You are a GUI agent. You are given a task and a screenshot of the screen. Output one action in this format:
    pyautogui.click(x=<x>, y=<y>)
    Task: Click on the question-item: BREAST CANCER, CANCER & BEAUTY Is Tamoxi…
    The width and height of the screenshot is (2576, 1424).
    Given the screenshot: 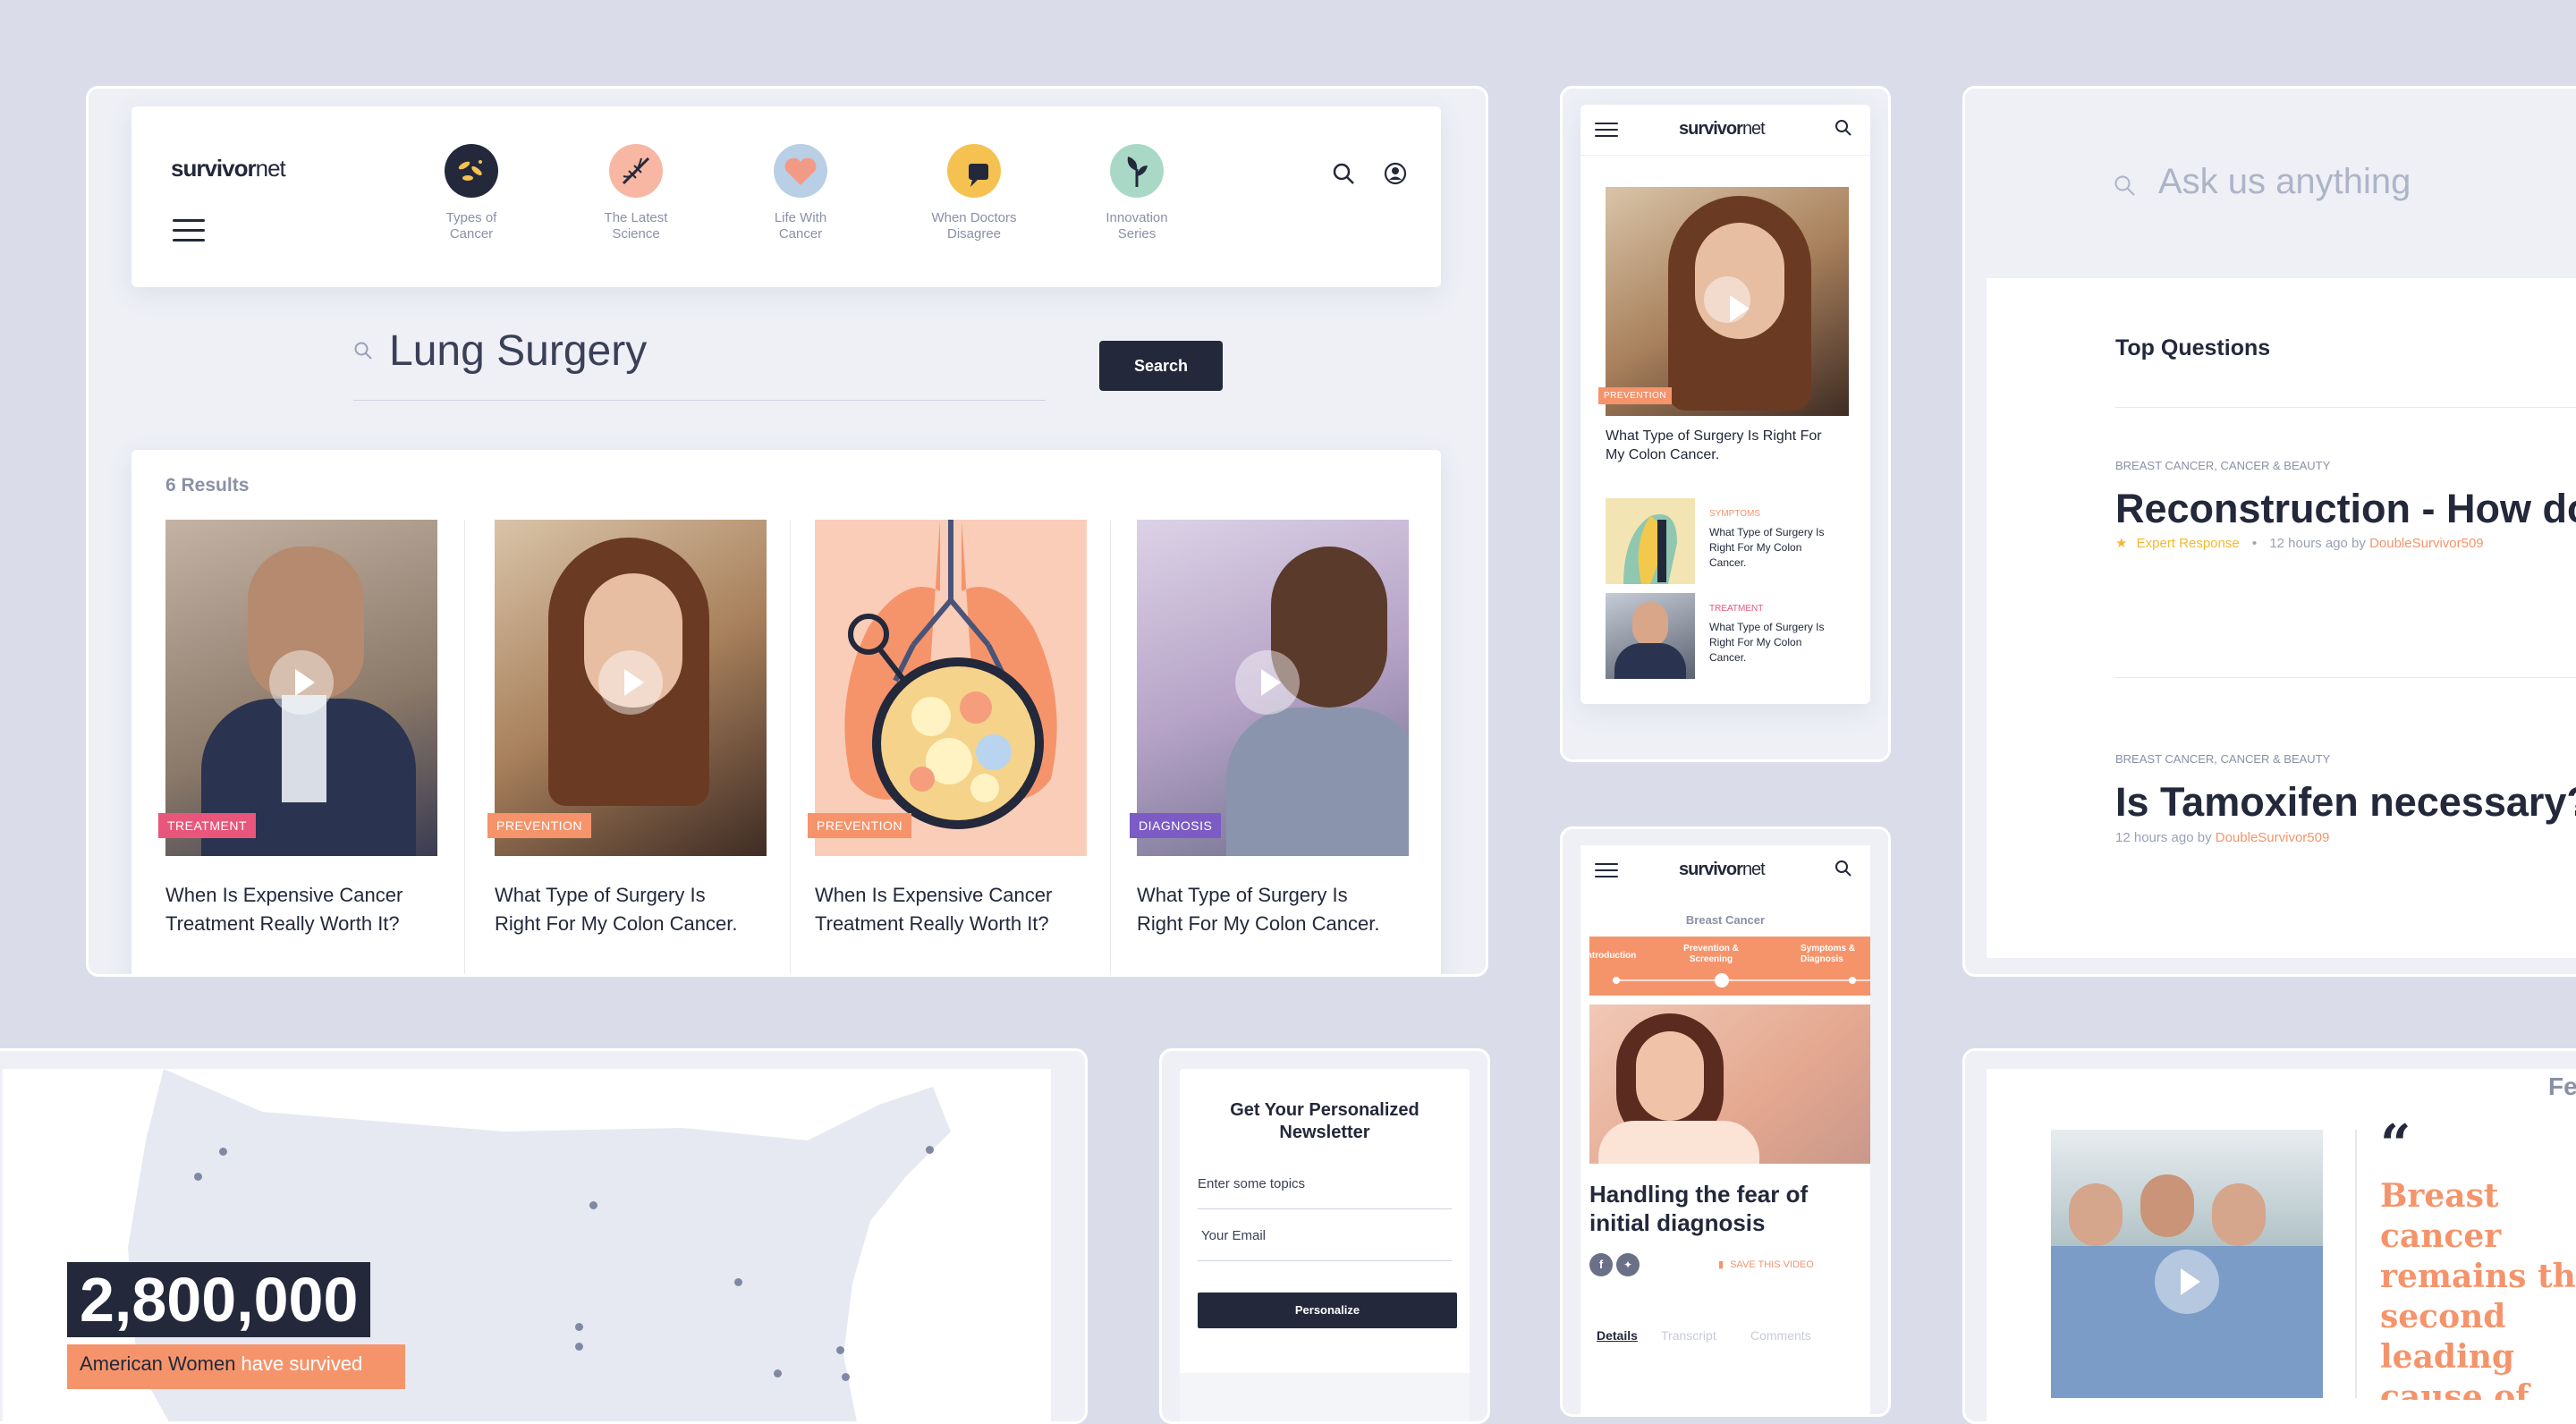 What is the action you would take?
    pyautogui.click(x=2345, y=798)
    